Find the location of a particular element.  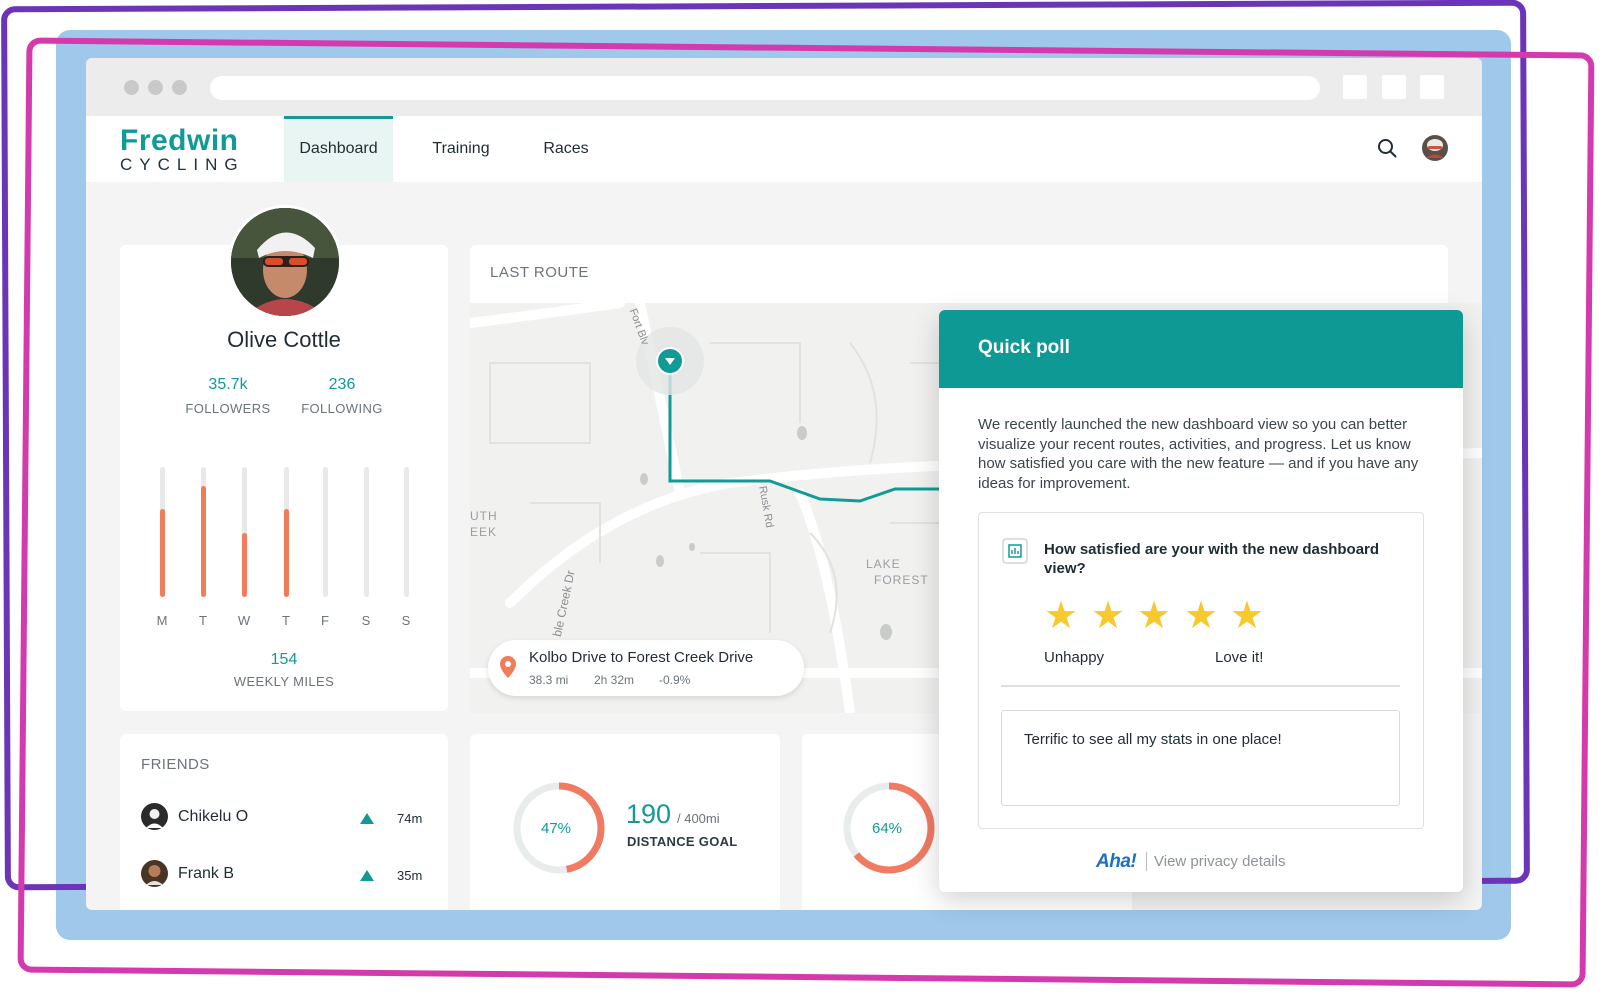

privacy-link: View privacy details is located at coordinates (1219, 861).